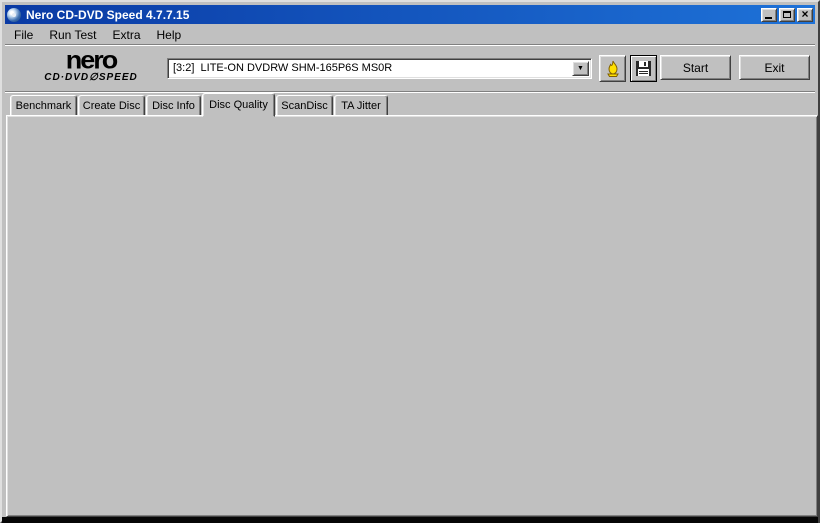 The height and width of the screenshot is (523, 820). I want to click on tab-create-disc: Create Disc, so click(111, 105).